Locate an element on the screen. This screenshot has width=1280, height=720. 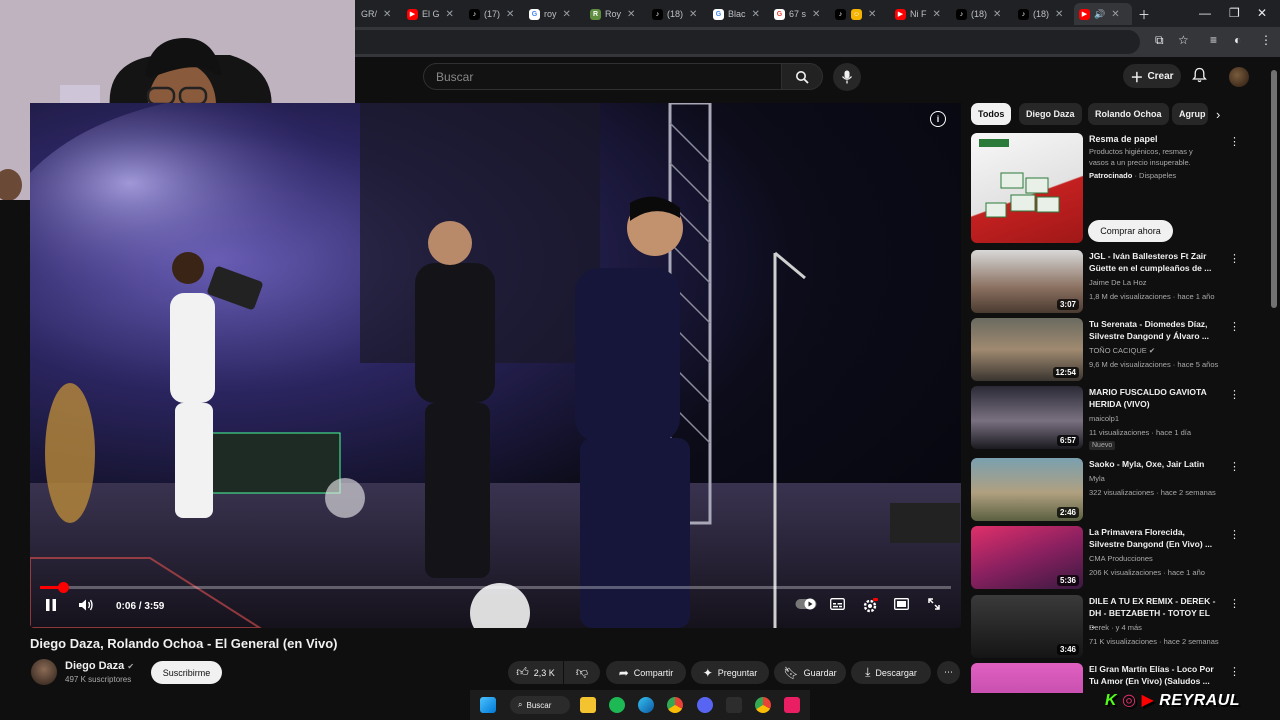
maximize-icon: ❐ is located at coordinates (1234, 13).